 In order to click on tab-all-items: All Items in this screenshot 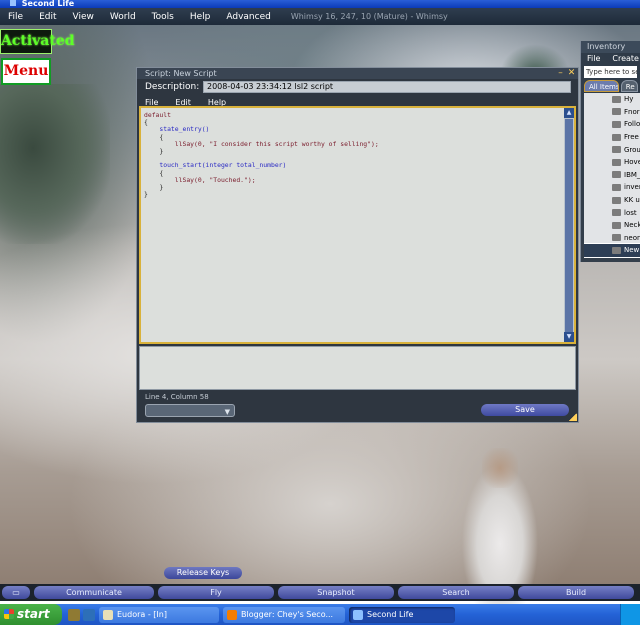, I will do `click(601, 86)`.